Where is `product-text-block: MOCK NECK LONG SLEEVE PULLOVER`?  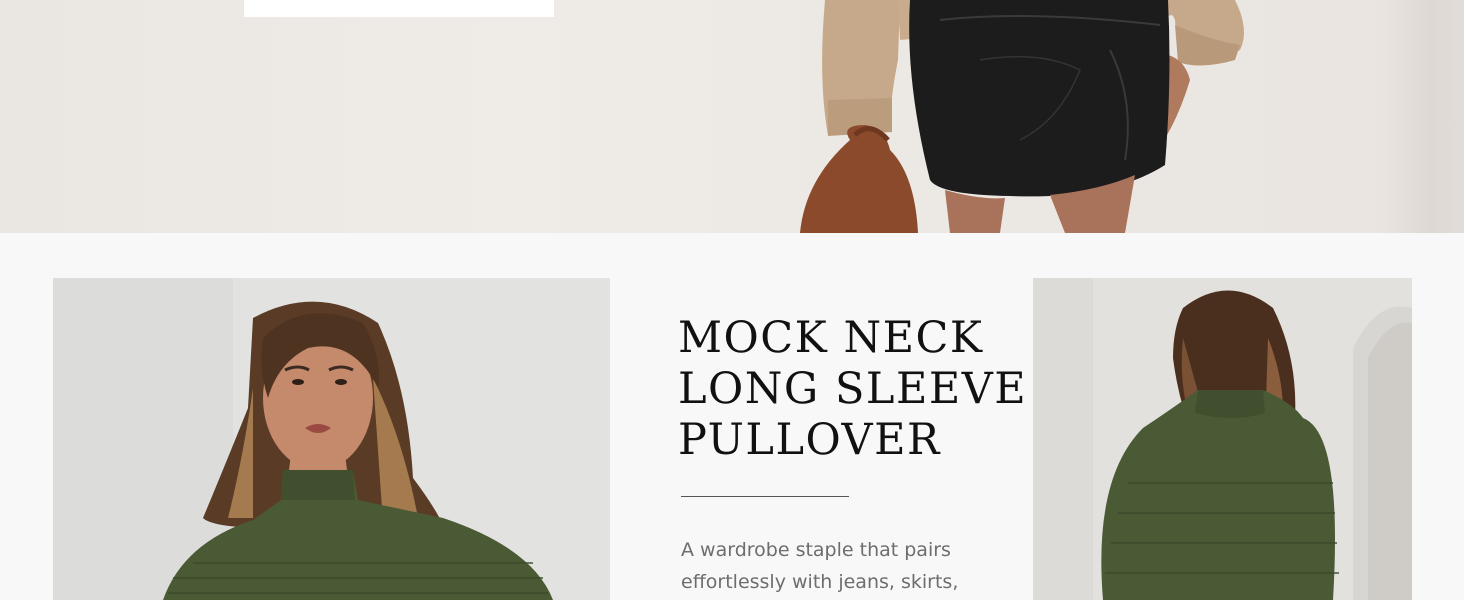 product-text-block: MOCK NECK LONG SLEEVE PULLOVER is located at coordinates (853, 389).